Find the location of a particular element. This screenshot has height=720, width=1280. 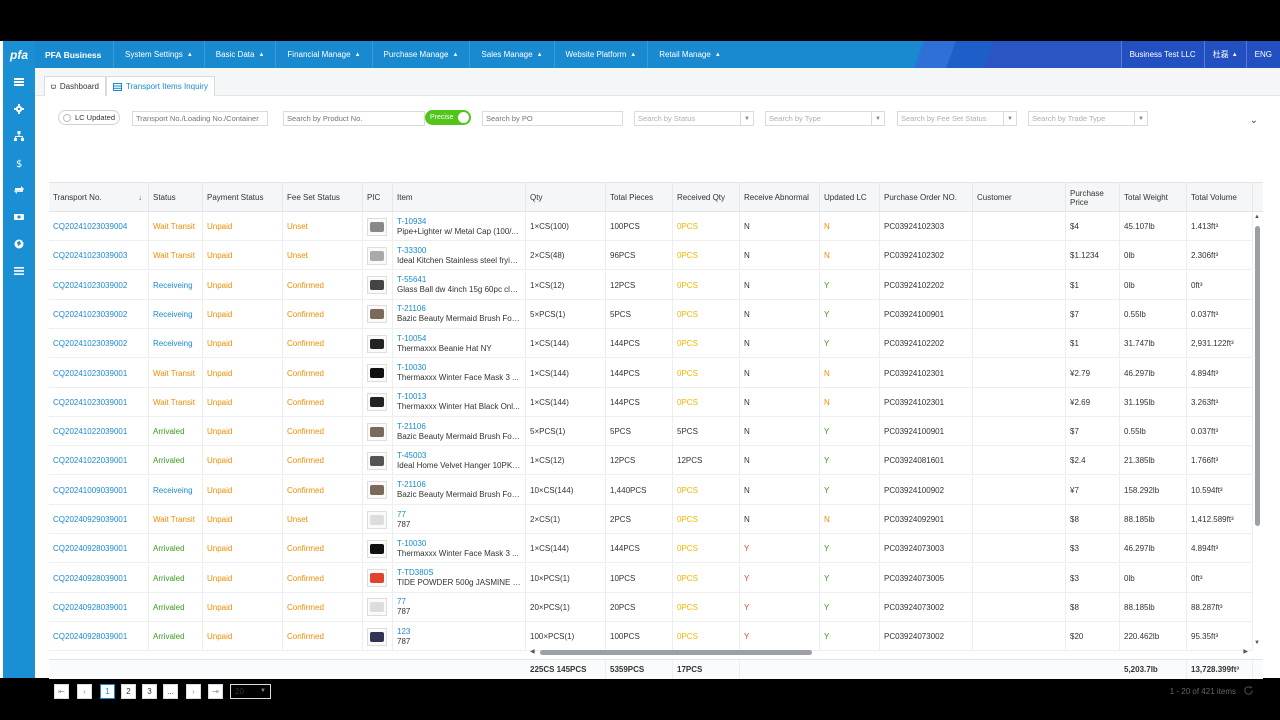

column-header: Item is located at coordinates (459, 197).